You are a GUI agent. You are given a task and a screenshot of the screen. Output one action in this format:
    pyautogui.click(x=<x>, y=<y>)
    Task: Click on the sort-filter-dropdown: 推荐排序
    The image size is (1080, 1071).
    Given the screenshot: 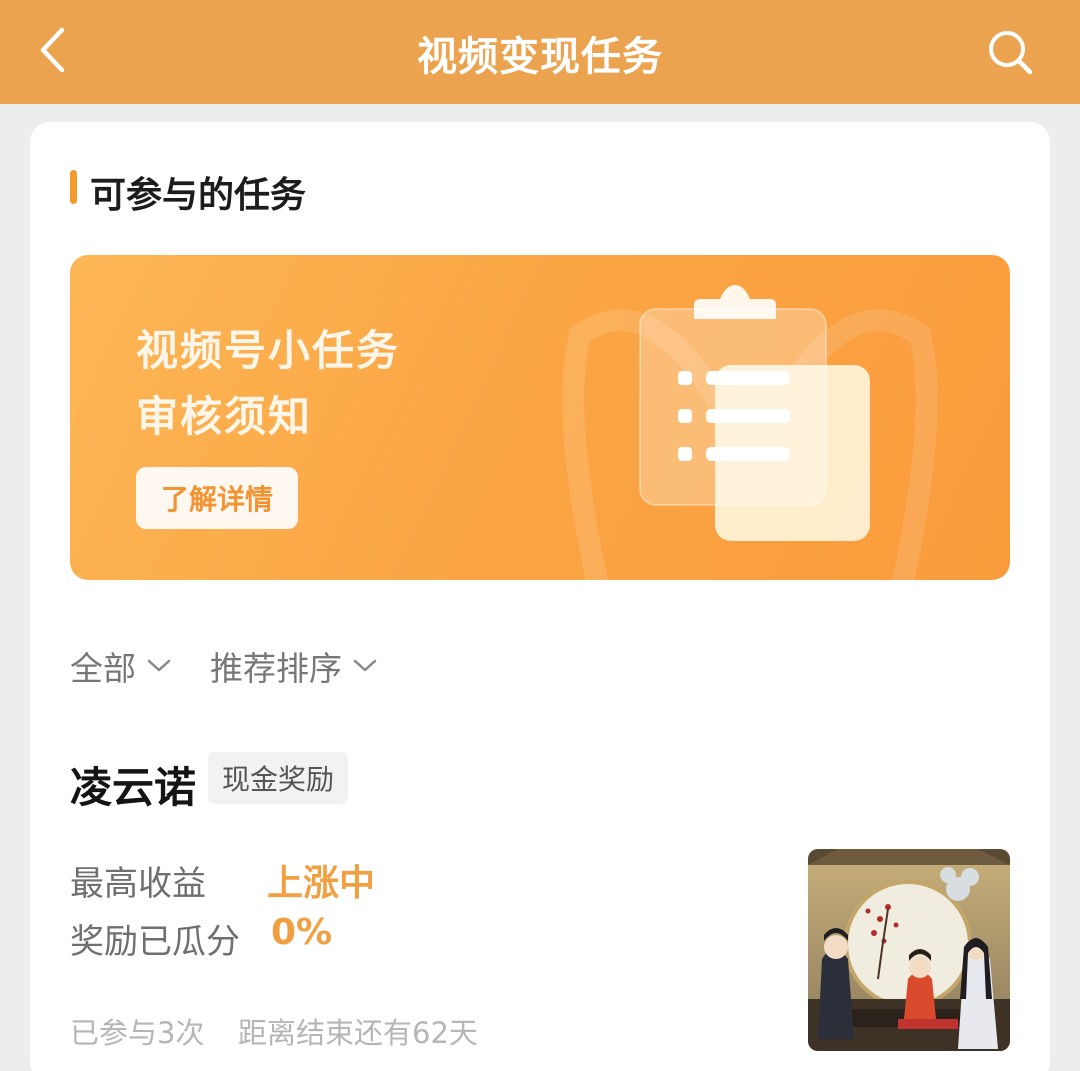 What is the action you would take?
    pyautogui.click(x=294, y=666)
    